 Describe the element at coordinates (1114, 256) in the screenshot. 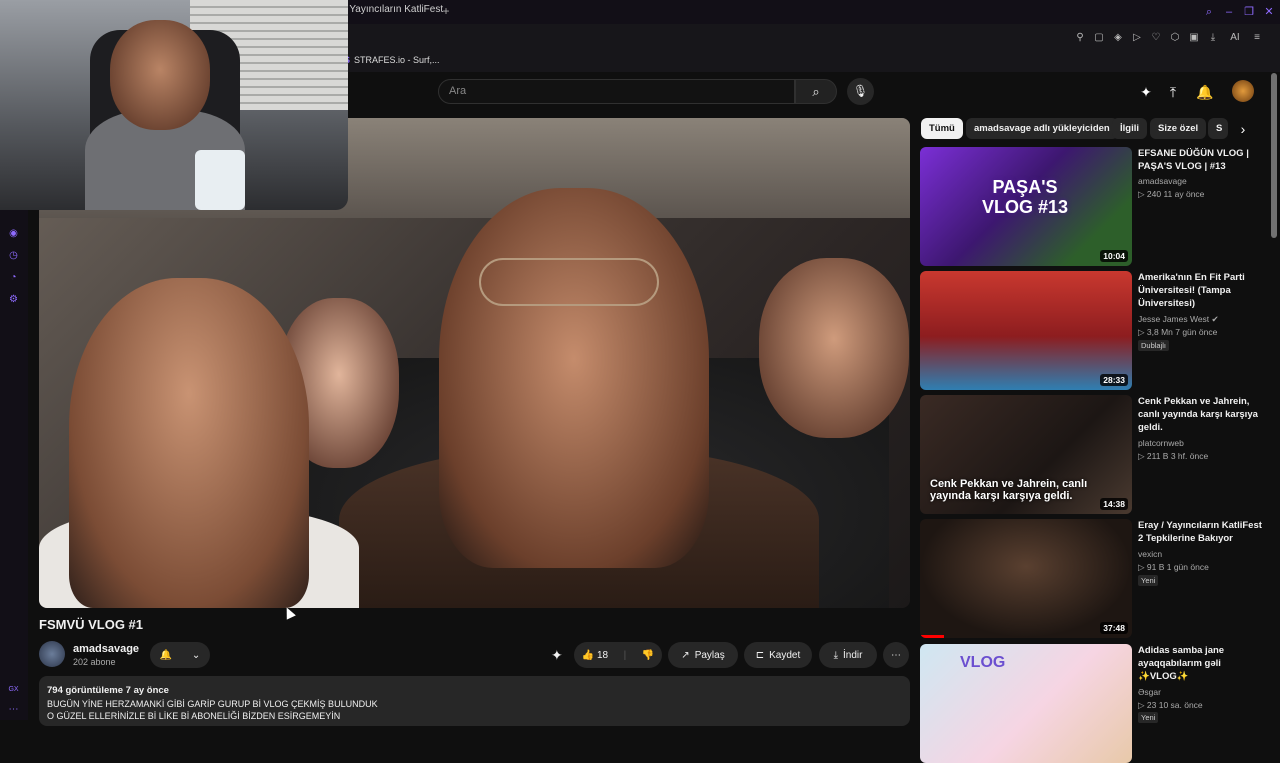

I see `duration-badge: 10:04` at that location.